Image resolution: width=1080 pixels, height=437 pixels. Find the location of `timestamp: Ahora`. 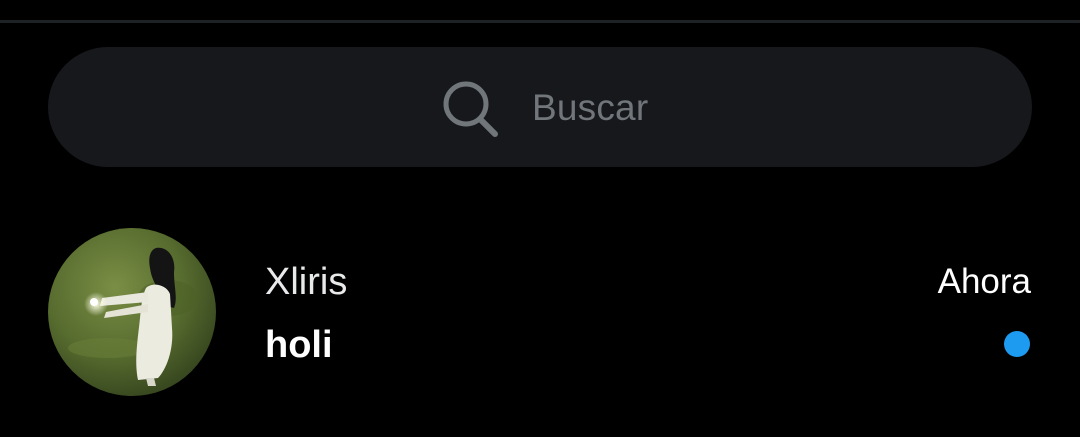

timestamp: Ahora is located at coordinates (984, 281).